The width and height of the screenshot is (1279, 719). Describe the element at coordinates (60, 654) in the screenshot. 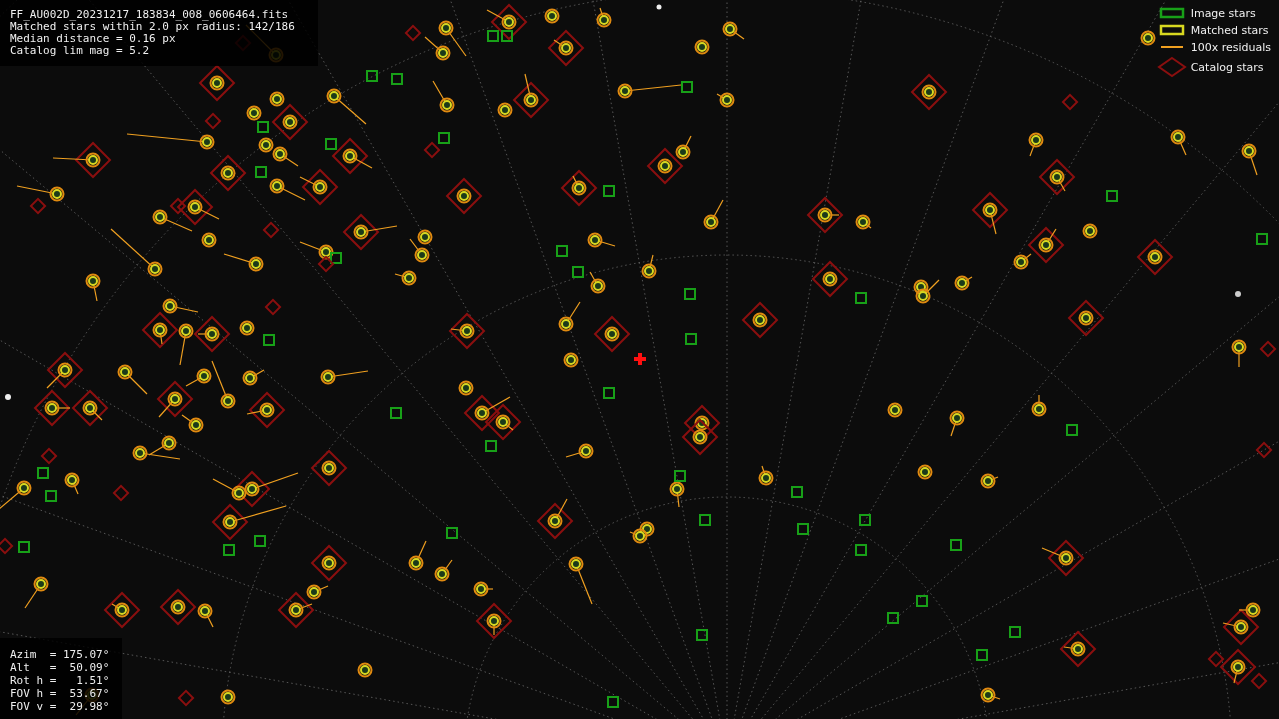

I see `pointing-line: Azim = 175.07°` at that location.